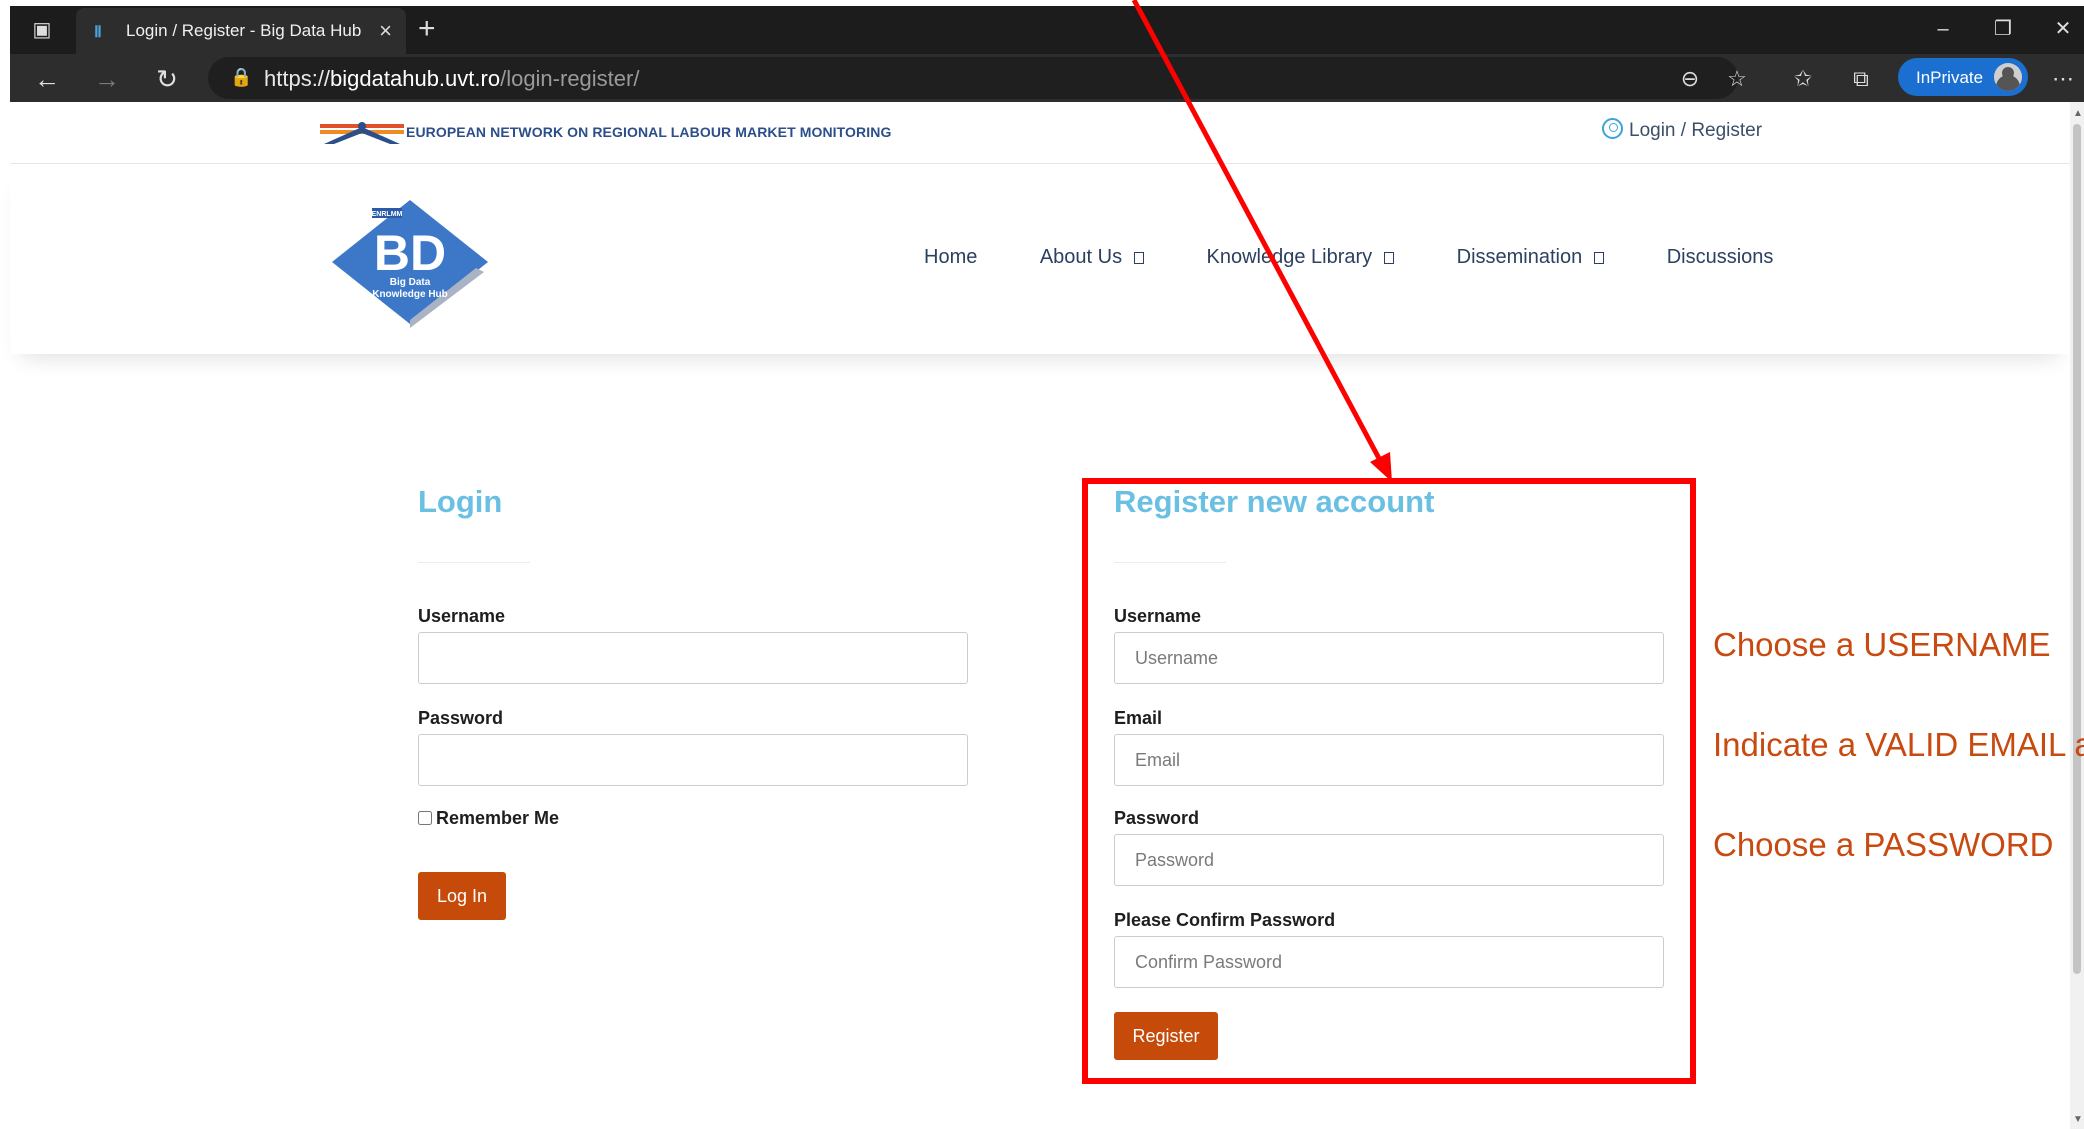 The image size is (2084, 1129). I want to click on tab-actions-icon: ▣, so click(42, 30).